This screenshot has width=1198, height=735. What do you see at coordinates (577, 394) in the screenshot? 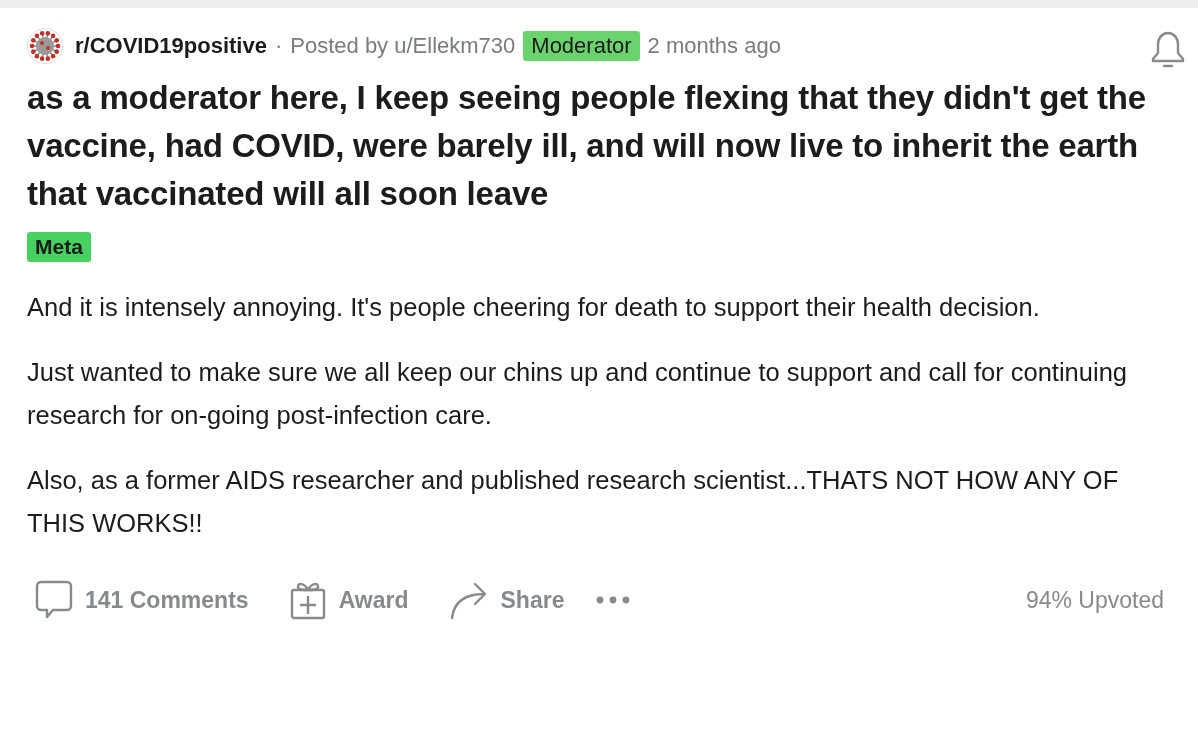
I see `body-paragraph: Just wanted to make sure we all keep our chins up and continue to support and call for continuing research for on-going post-infection care.` at bounding box center [577, 394].